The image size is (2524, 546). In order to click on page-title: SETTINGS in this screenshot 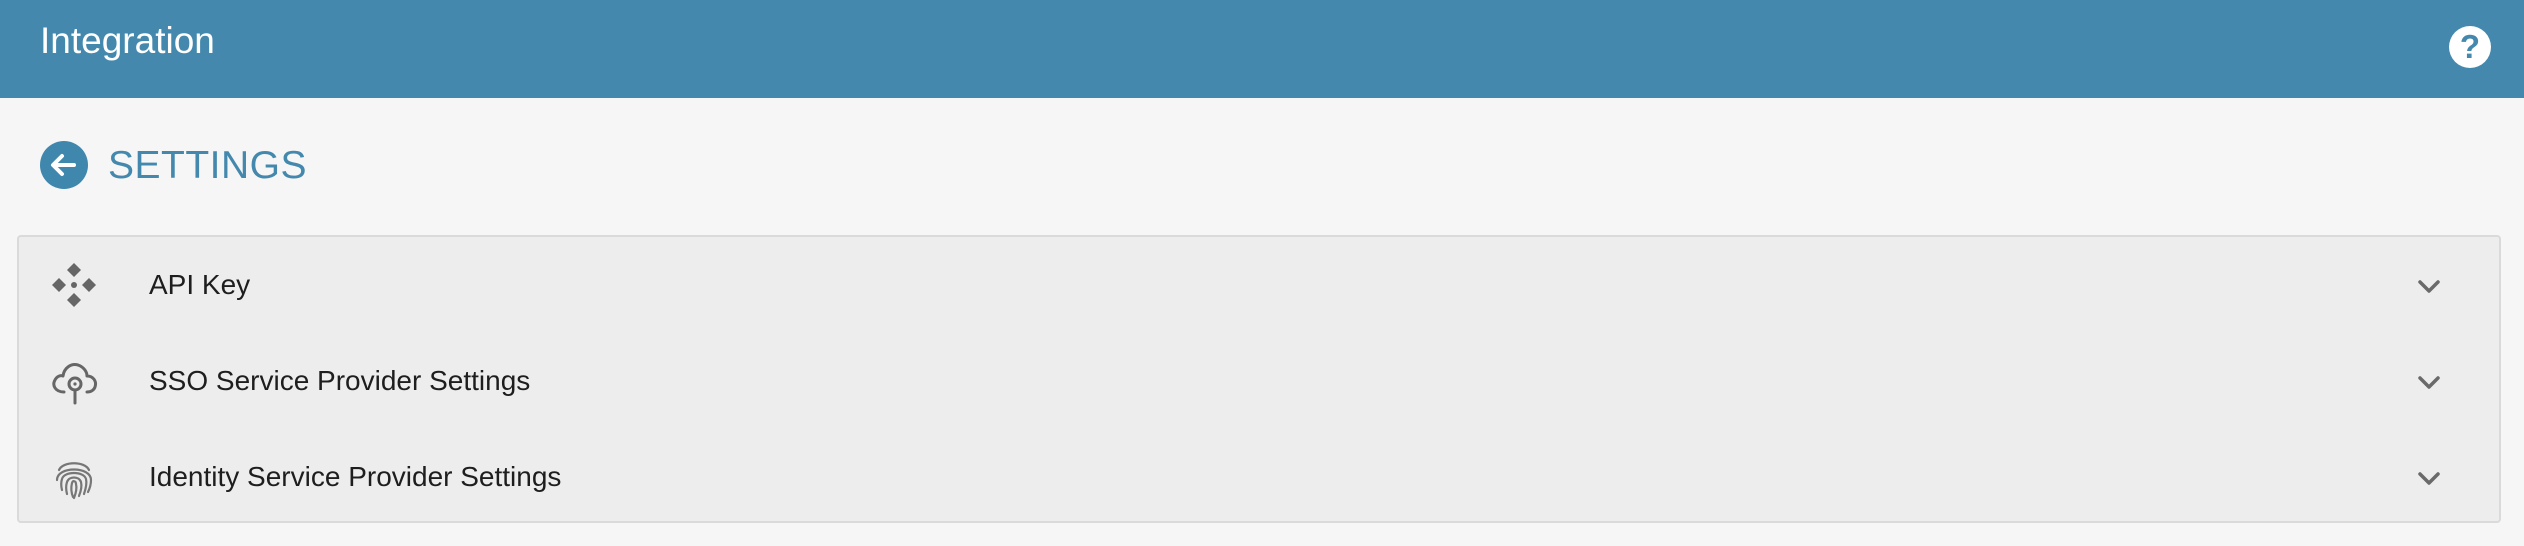, I will do `click(208, 165)`.